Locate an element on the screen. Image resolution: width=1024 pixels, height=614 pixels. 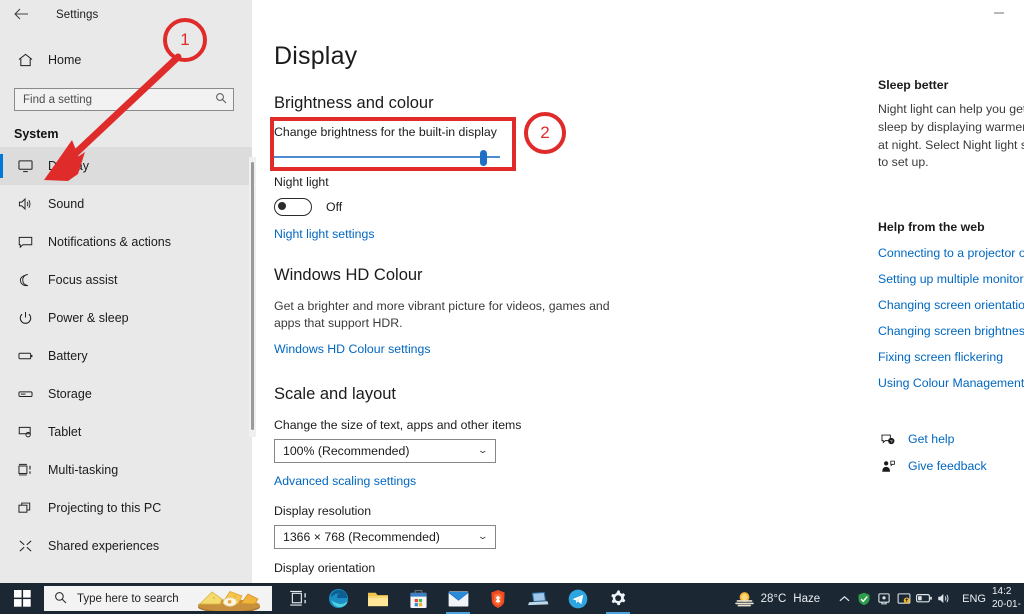
sidebar-item-power-sleep: Power & sleep is located at coordinates (126, 318).